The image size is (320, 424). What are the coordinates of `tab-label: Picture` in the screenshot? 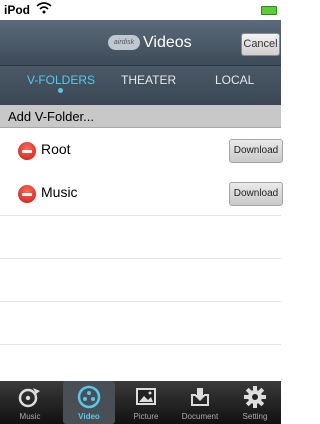 It's located at (146, 416).